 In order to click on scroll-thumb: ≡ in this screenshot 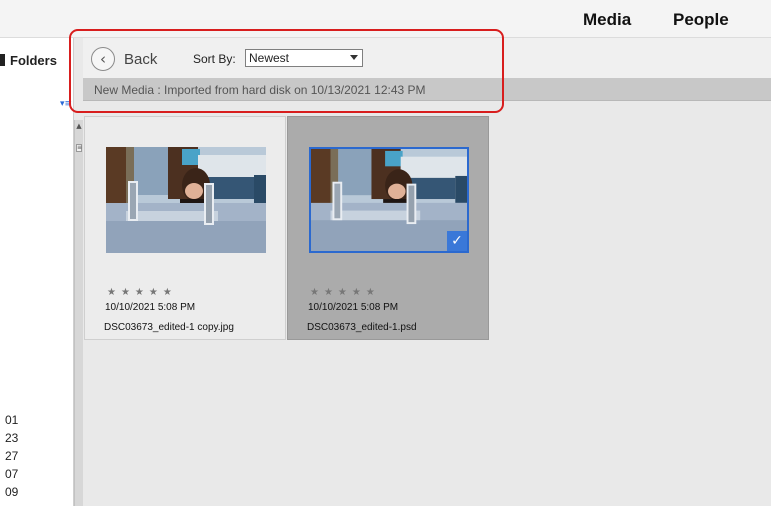, I will do `click(79, 148)`.